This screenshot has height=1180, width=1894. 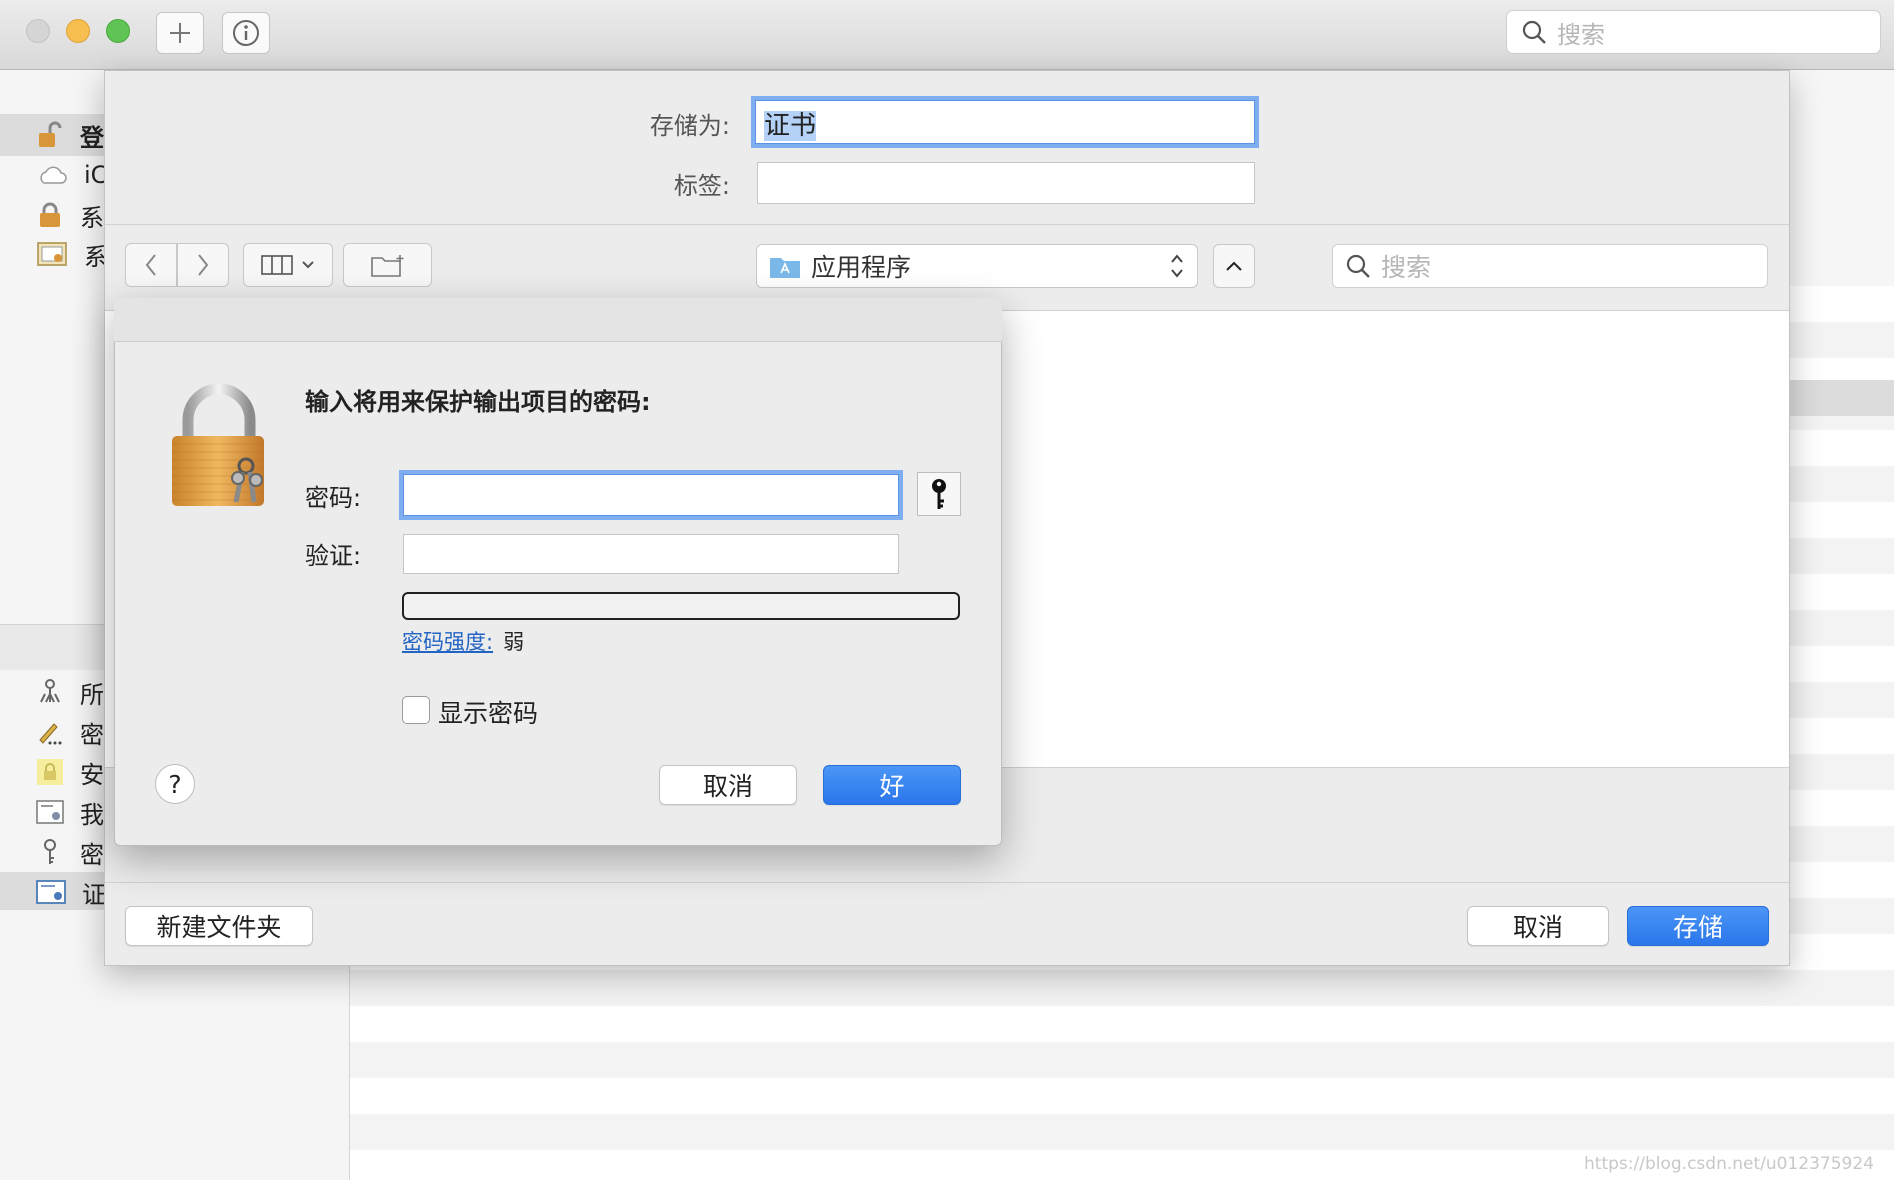 I want to click on verify-label: 验证:, so click(x=333, y=556).